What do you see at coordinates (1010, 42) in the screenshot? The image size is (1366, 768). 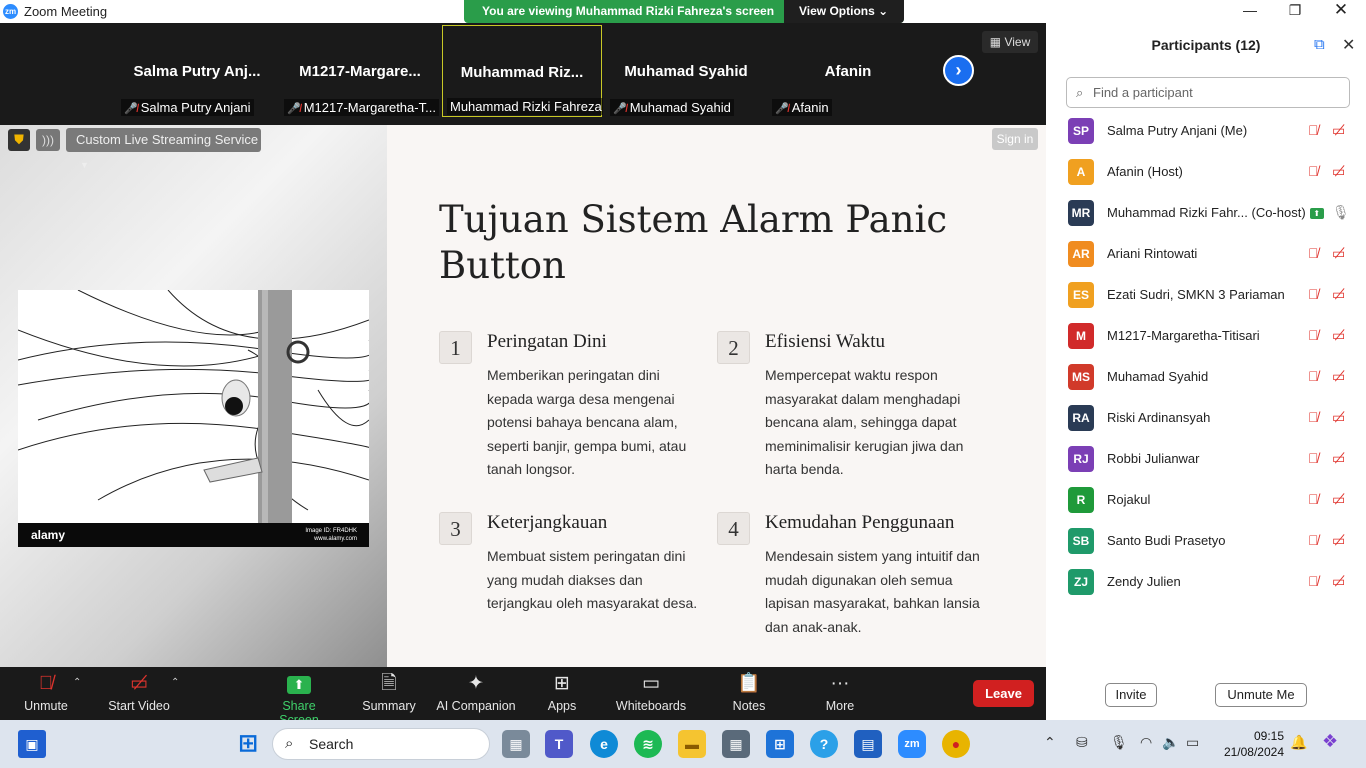 I see `view-button: ▦ View` at bounding box center [1010, 42].